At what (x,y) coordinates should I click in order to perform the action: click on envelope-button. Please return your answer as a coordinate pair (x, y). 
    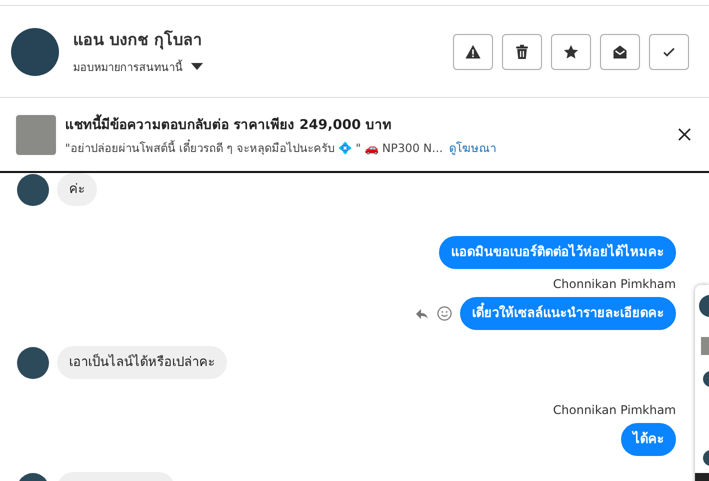
    Looking at the image, I should click on (620, 52).